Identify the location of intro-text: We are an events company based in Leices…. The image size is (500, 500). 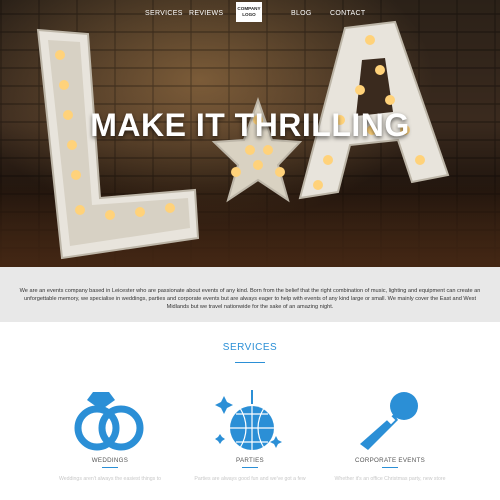
(250, 299).